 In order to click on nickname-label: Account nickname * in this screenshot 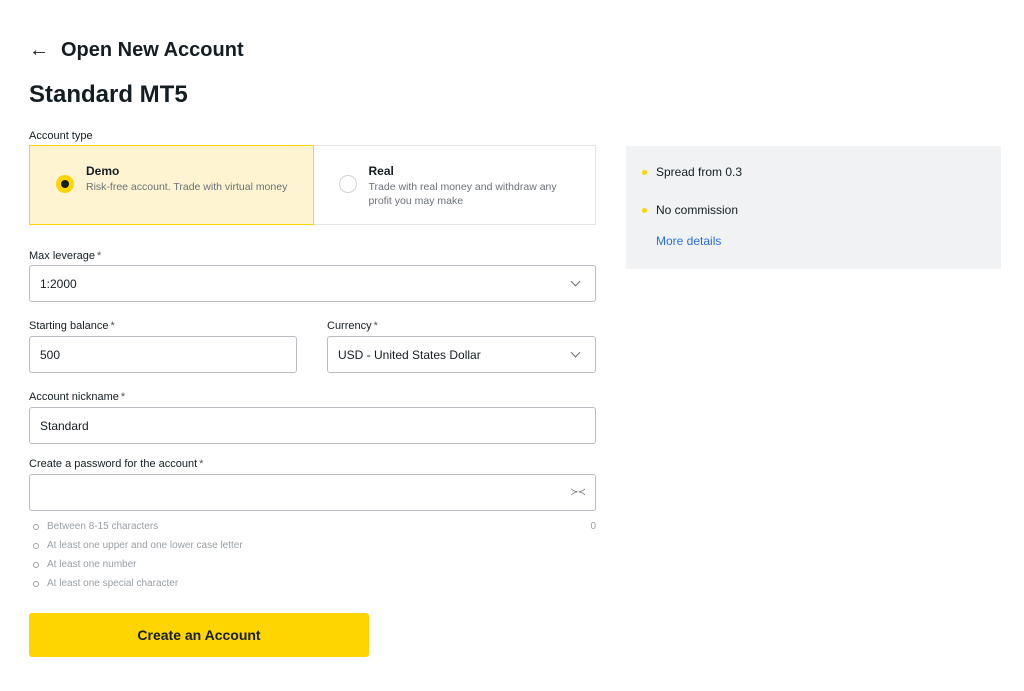, I will do `click(77, 397)`.